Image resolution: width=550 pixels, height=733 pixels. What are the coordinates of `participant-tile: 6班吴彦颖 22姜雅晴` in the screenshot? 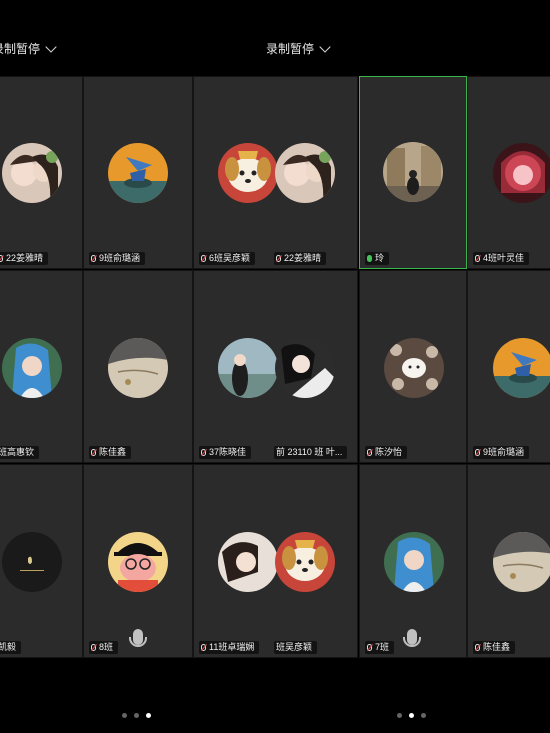 It's located at (275, 172).